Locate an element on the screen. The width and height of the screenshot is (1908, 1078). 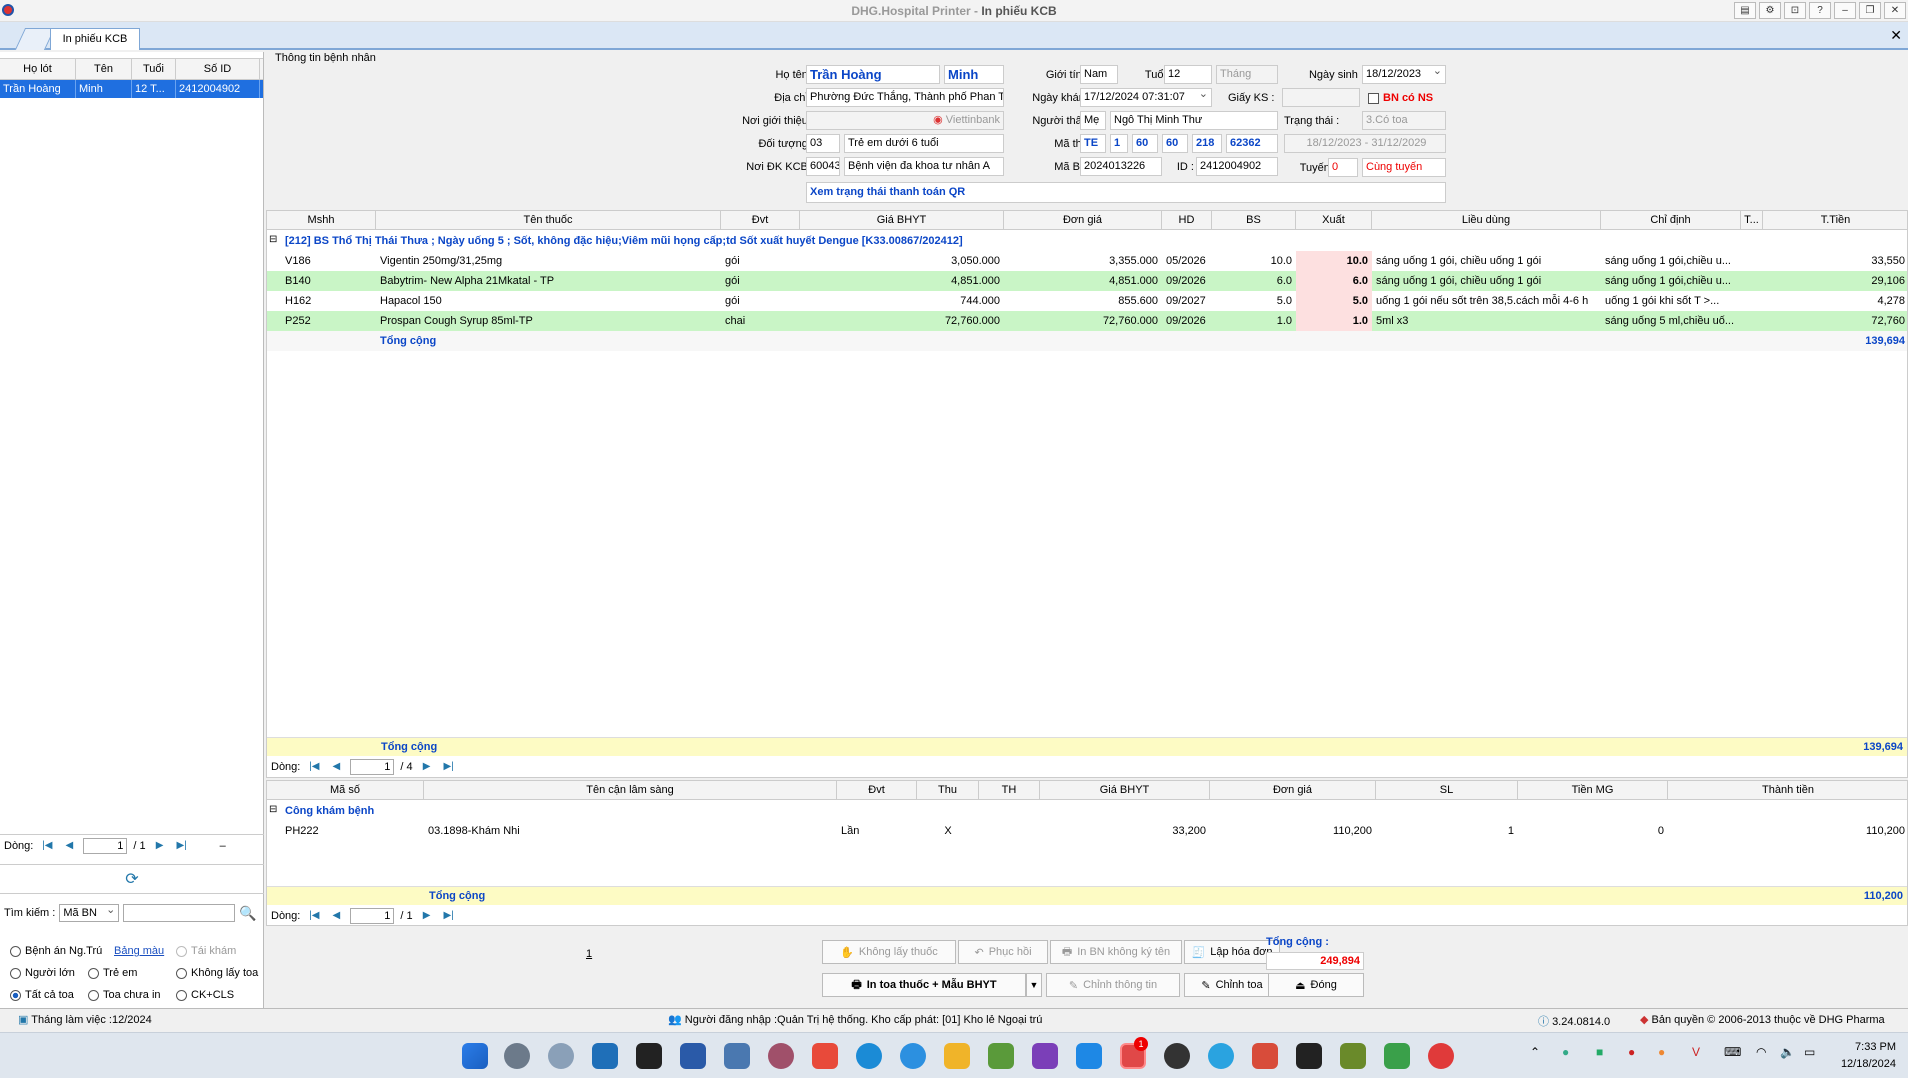
col-ten: Tên is located at coordinates (104, 69).